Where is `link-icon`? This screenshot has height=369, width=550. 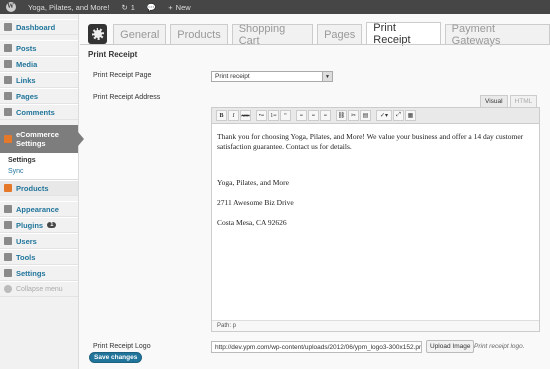
link-icon is located at coordinates (8, 80).